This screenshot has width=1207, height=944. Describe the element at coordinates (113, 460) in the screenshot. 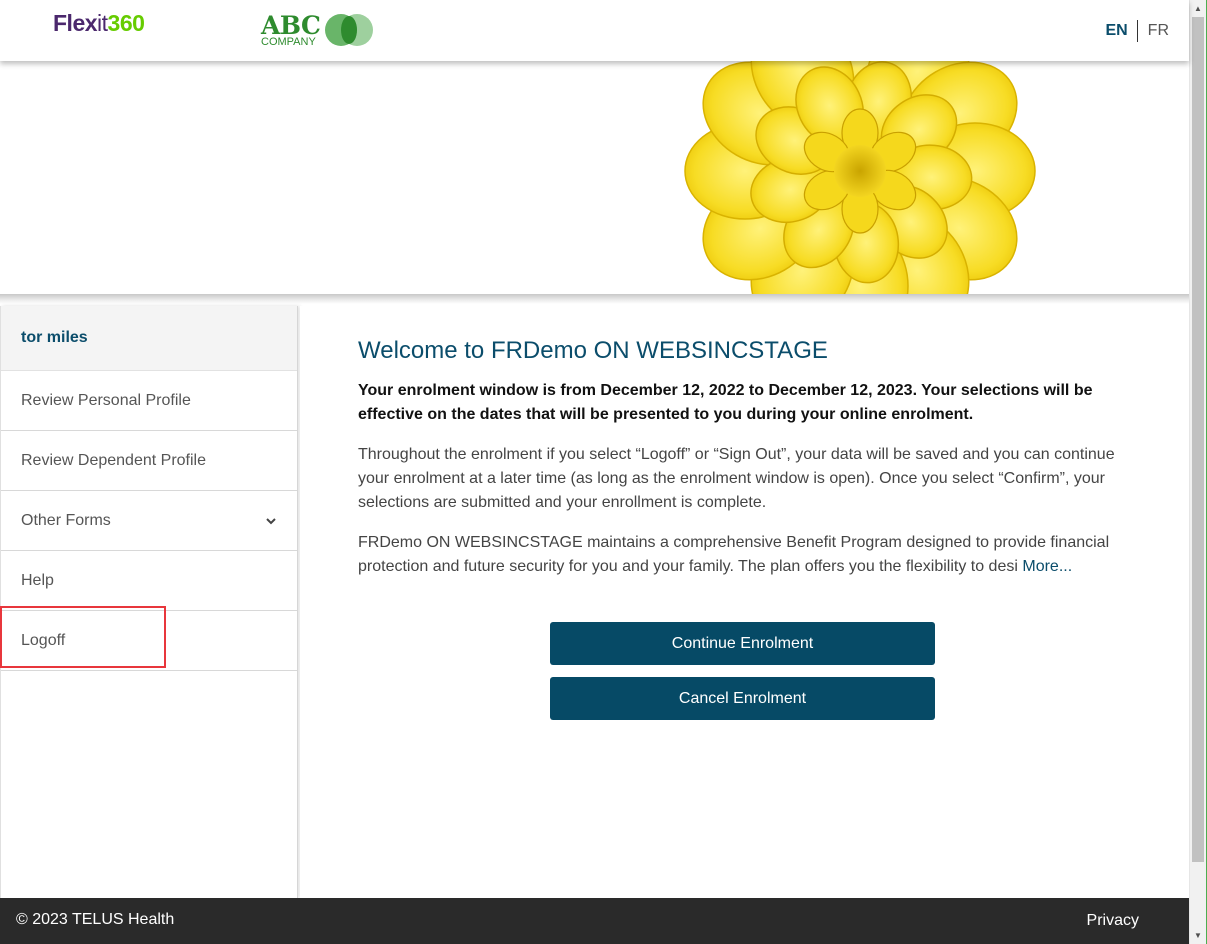

I see `sidebar-item-label: Review Dependent Profile` at that location.